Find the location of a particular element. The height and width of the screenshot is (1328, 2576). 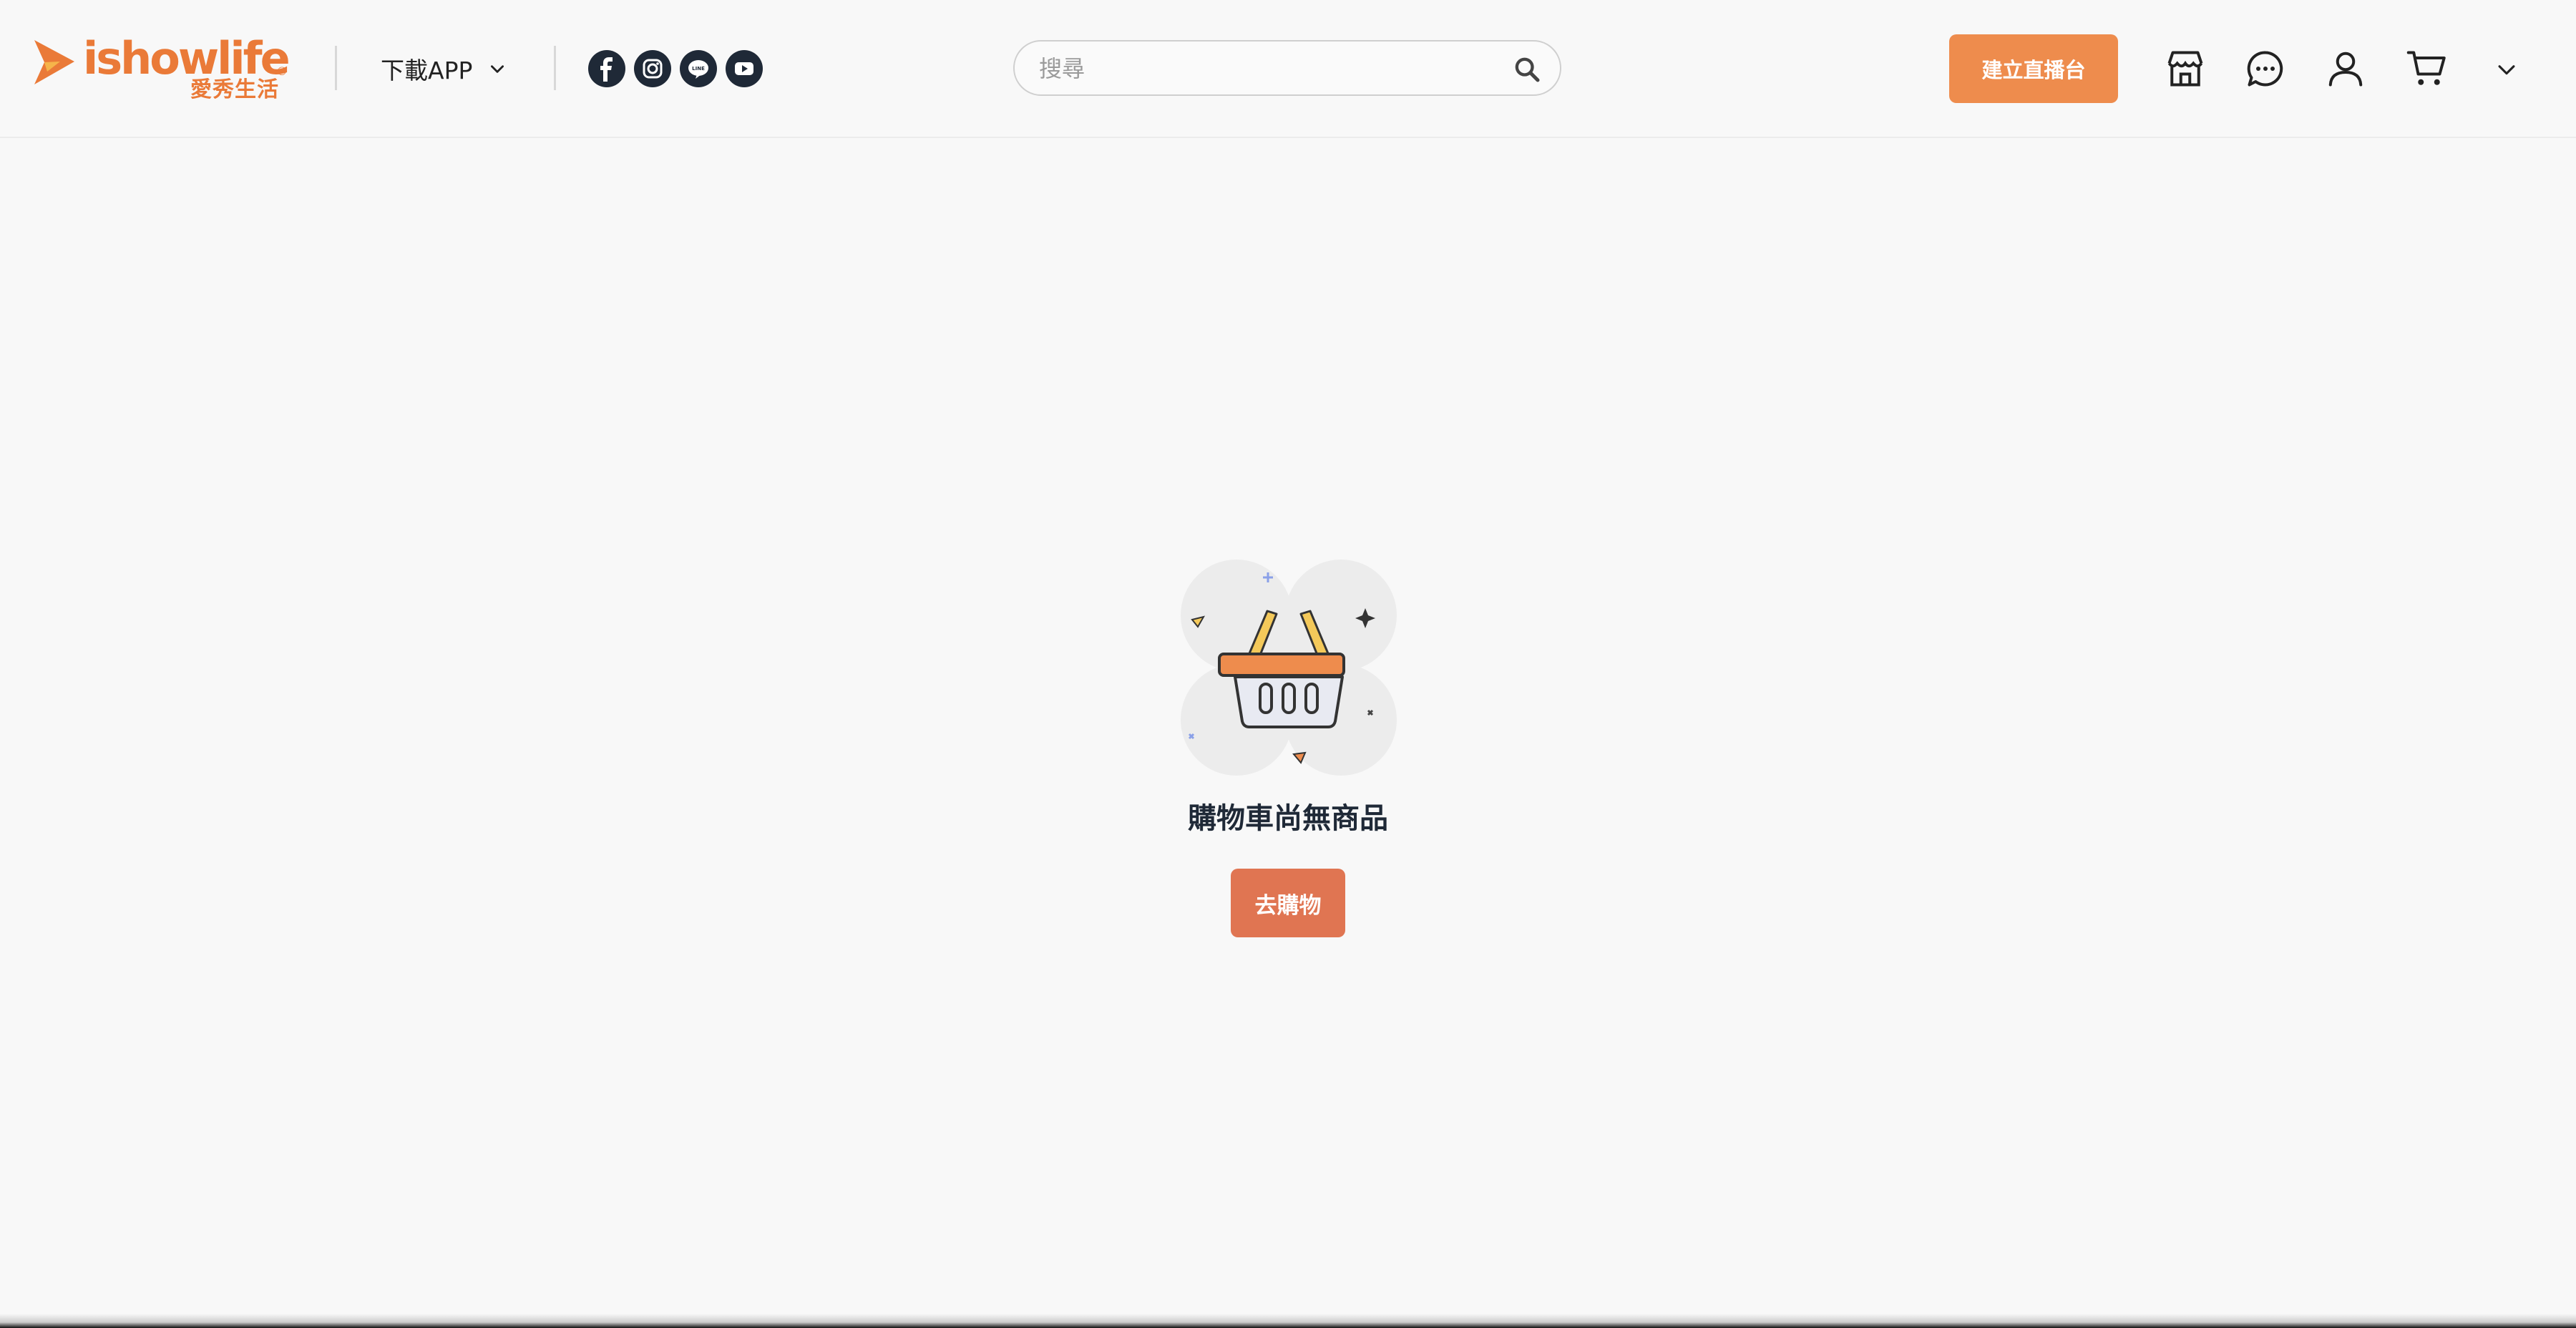

site-logo: ishowlife ® 愛秀生活 is located at coordinates (163, 69).